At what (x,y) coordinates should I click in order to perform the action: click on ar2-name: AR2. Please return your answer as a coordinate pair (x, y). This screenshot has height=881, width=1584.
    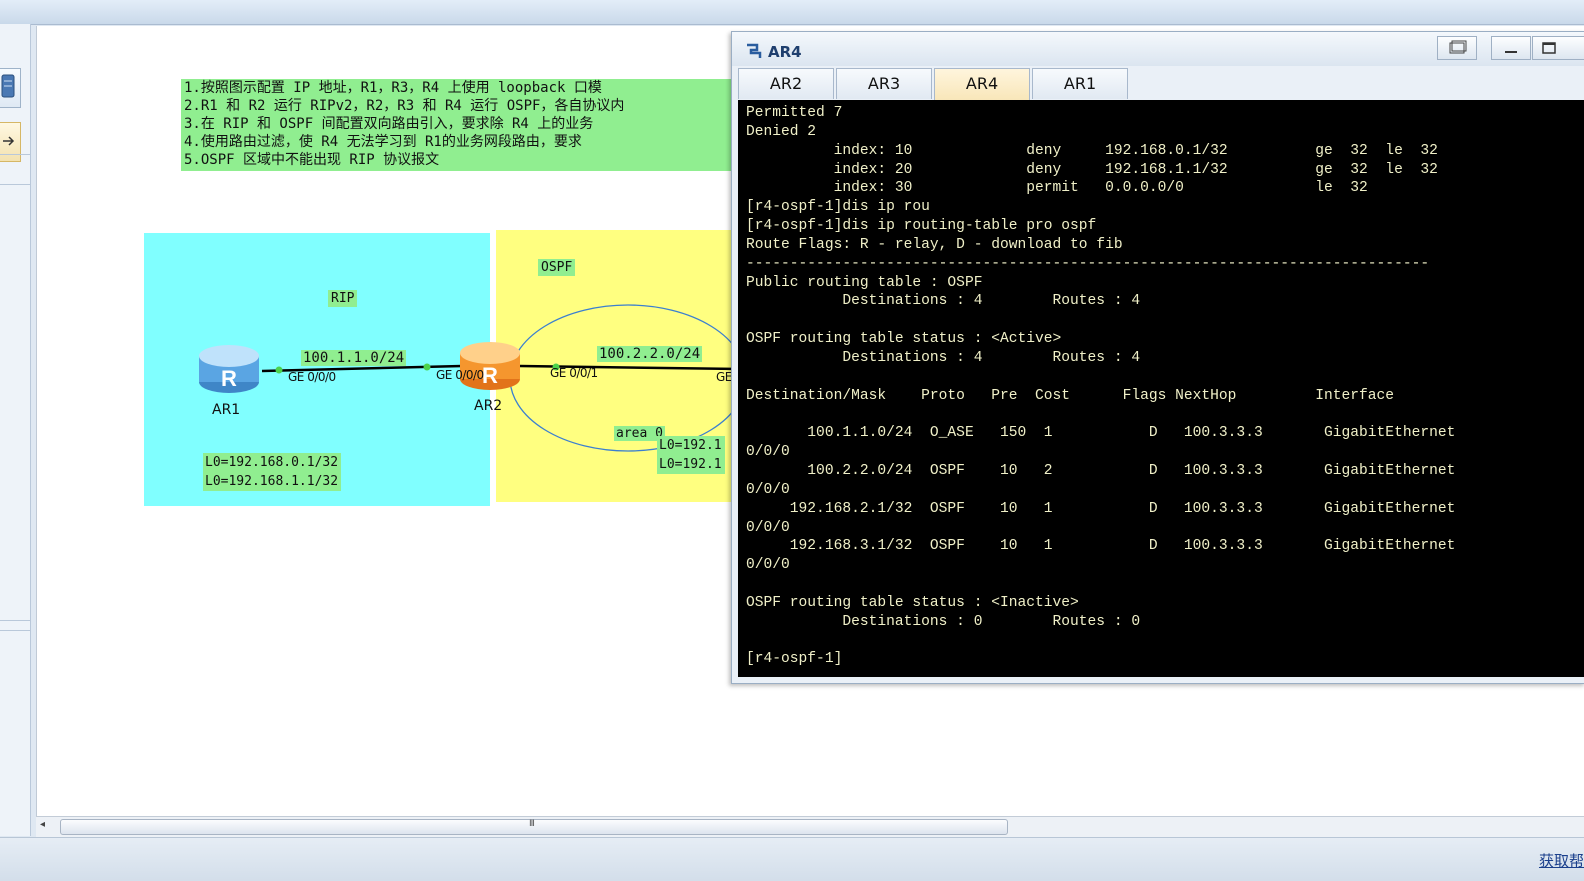
    Looking at the image, I should click on (488, 406).